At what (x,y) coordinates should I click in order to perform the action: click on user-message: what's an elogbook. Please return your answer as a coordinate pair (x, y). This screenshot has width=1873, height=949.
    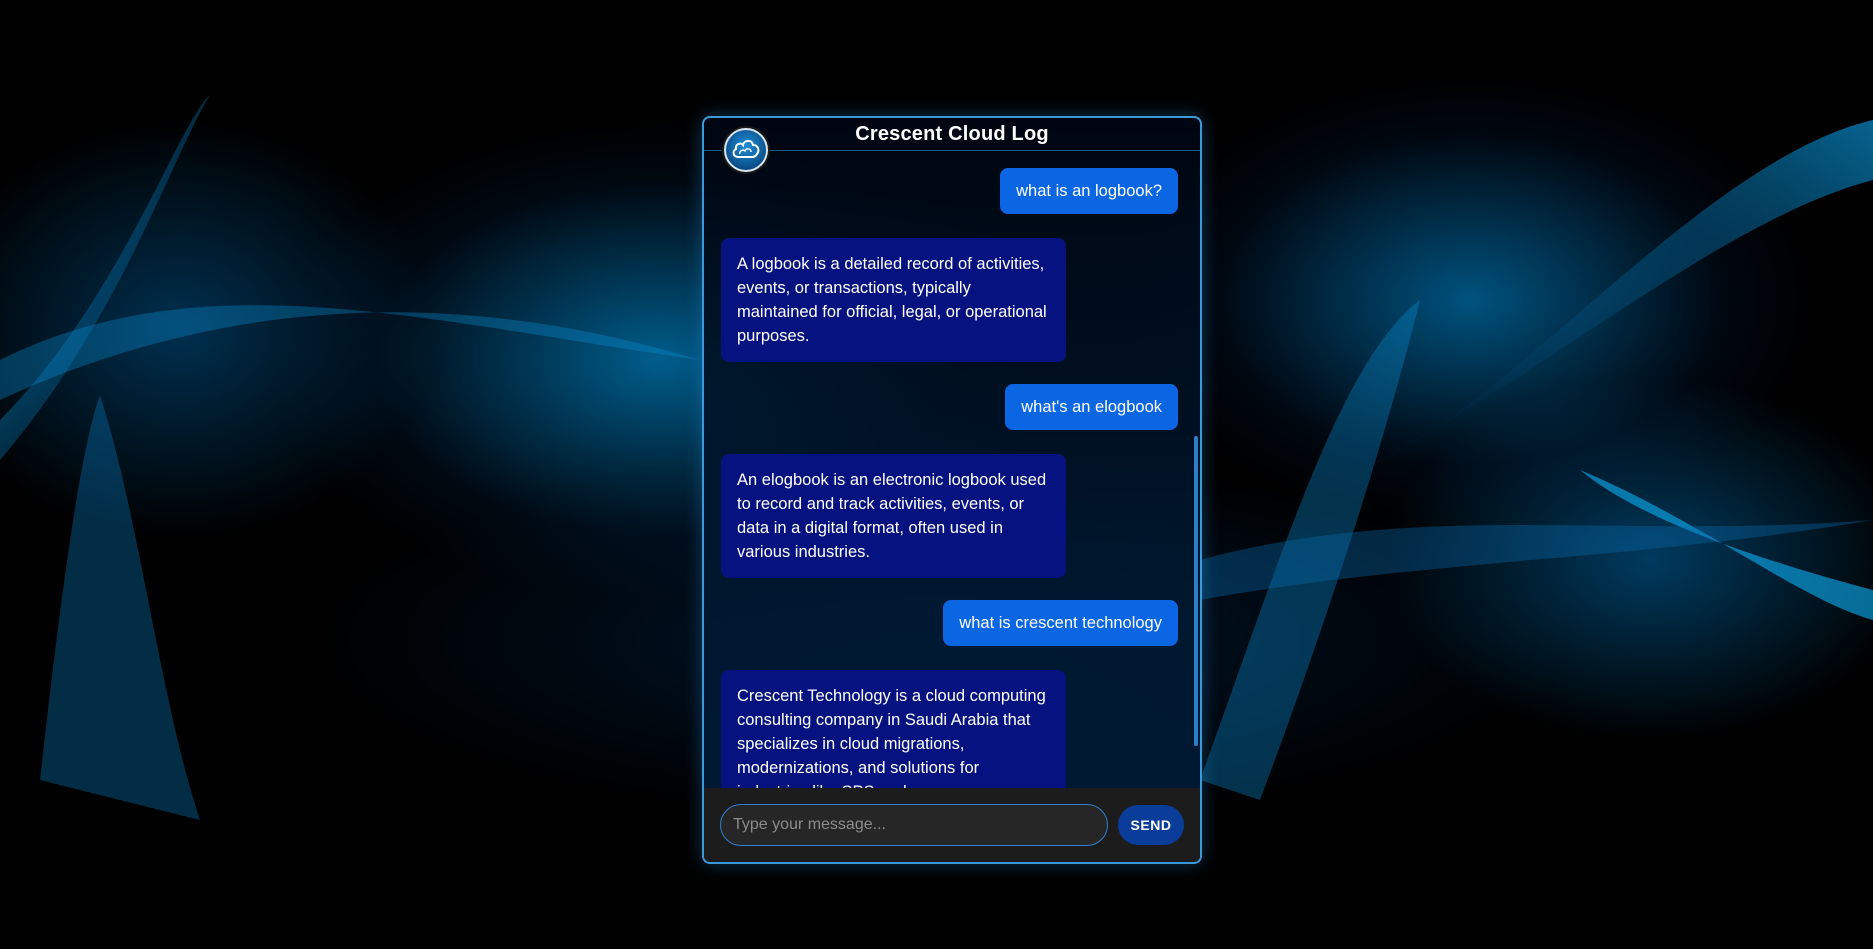
    Looking at the image, I should click on (1091, 407).